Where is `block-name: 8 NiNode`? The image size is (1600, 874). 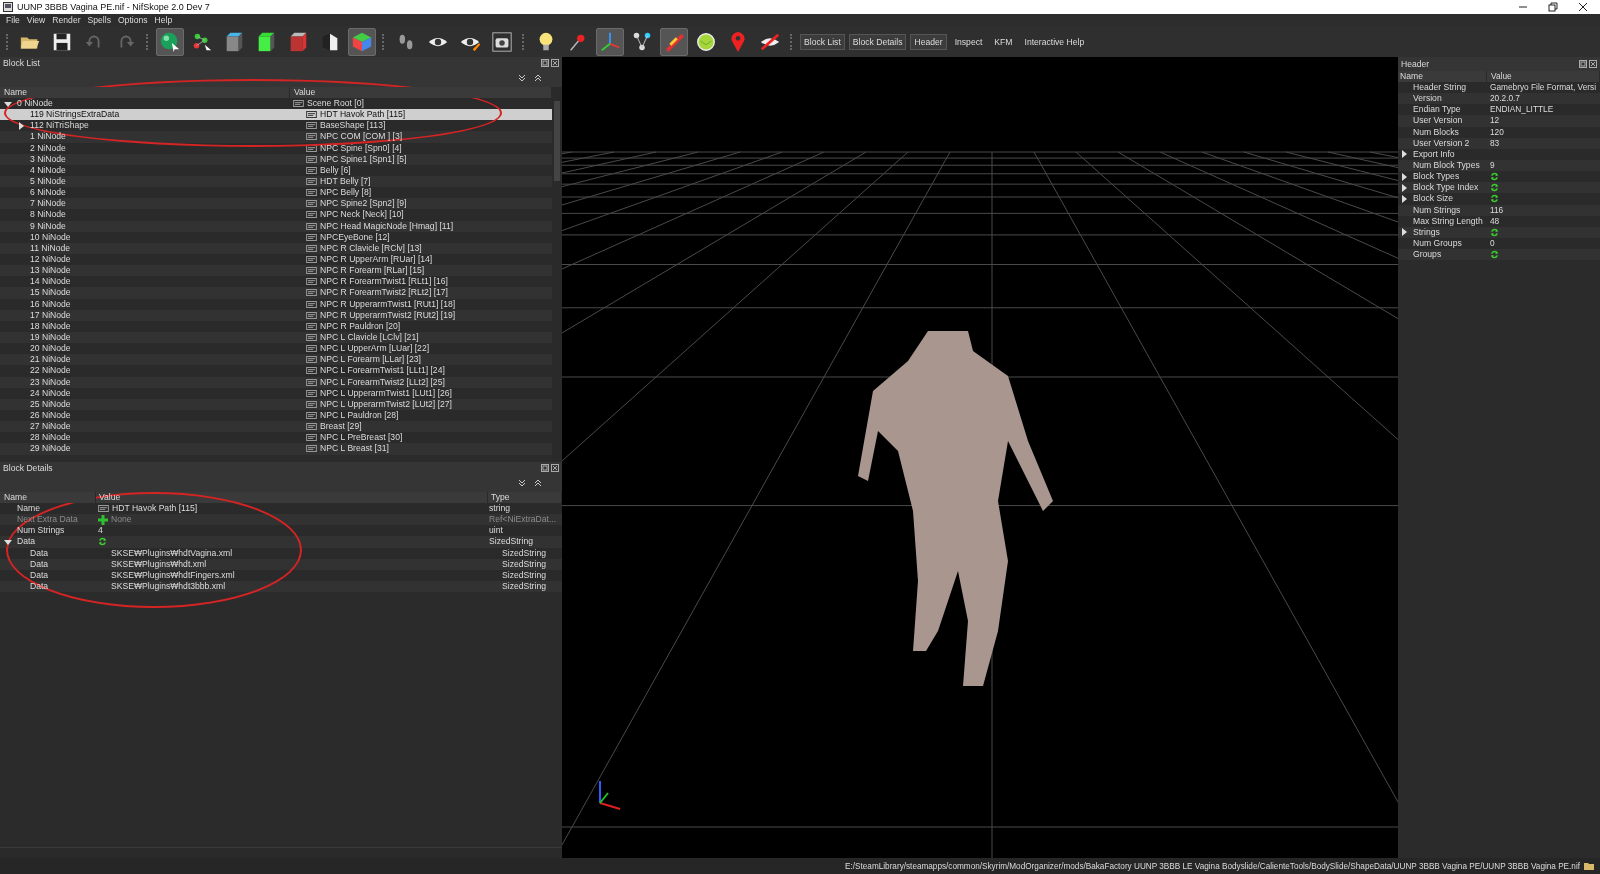 block-name: 8 NiNode is located at coordinates (48, 215).